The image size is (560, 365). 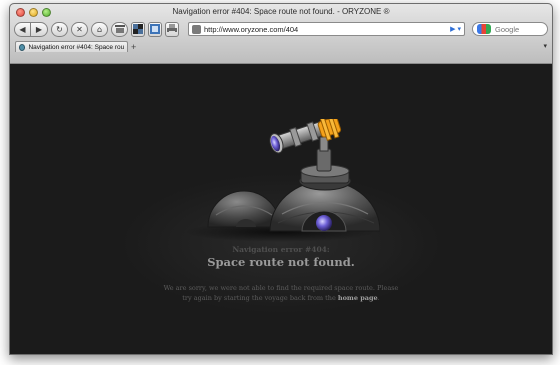 I want to click on tools-button, so click(x=155, y=29).